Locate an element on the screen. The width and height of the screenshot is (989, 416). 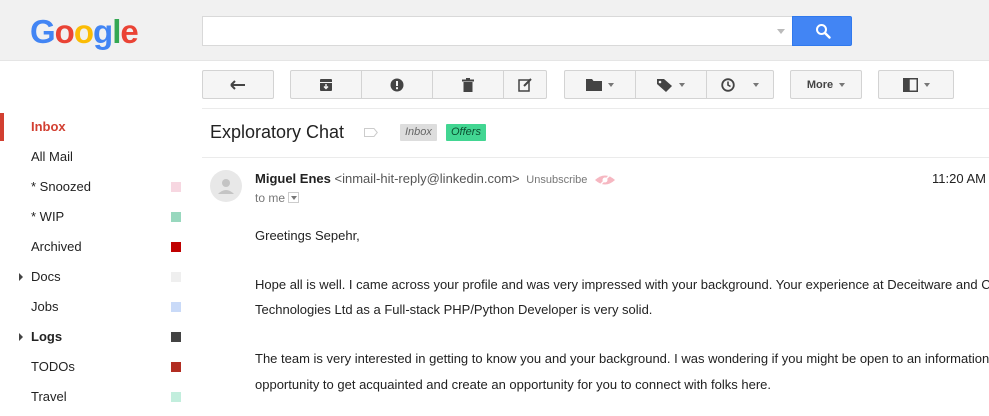
logo-letter: g is located at coordinates (103, 31).